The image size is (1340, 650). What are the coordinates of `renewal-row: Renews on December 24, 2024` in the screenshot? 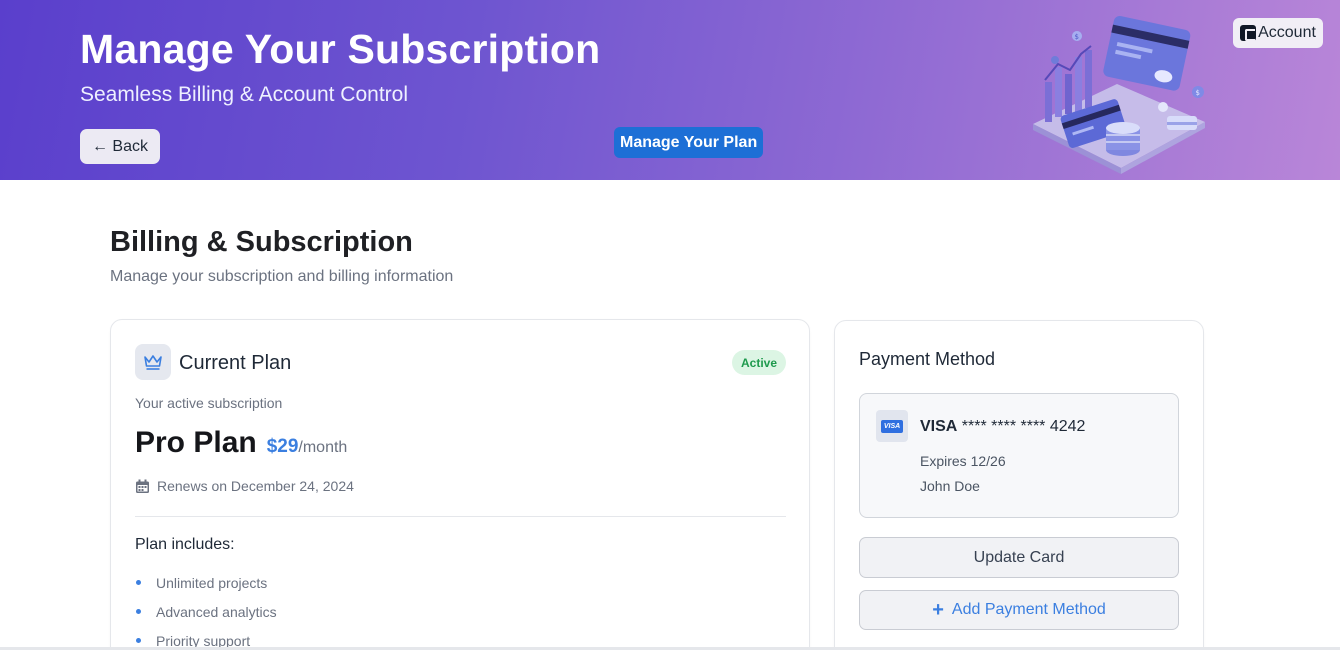 It's located at (244, 486).